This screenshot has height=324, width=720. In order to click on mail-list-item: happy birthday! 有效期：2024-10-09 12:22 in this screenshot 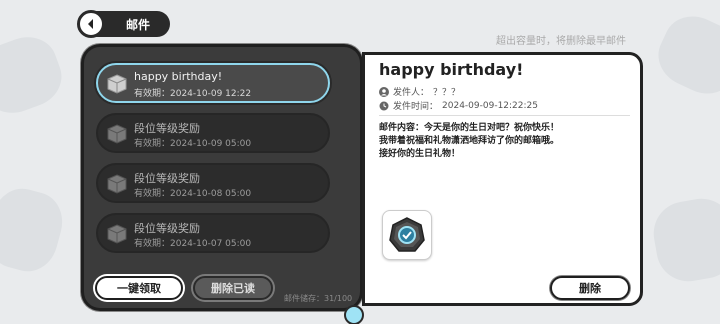, I will do `click(213, 83)`.